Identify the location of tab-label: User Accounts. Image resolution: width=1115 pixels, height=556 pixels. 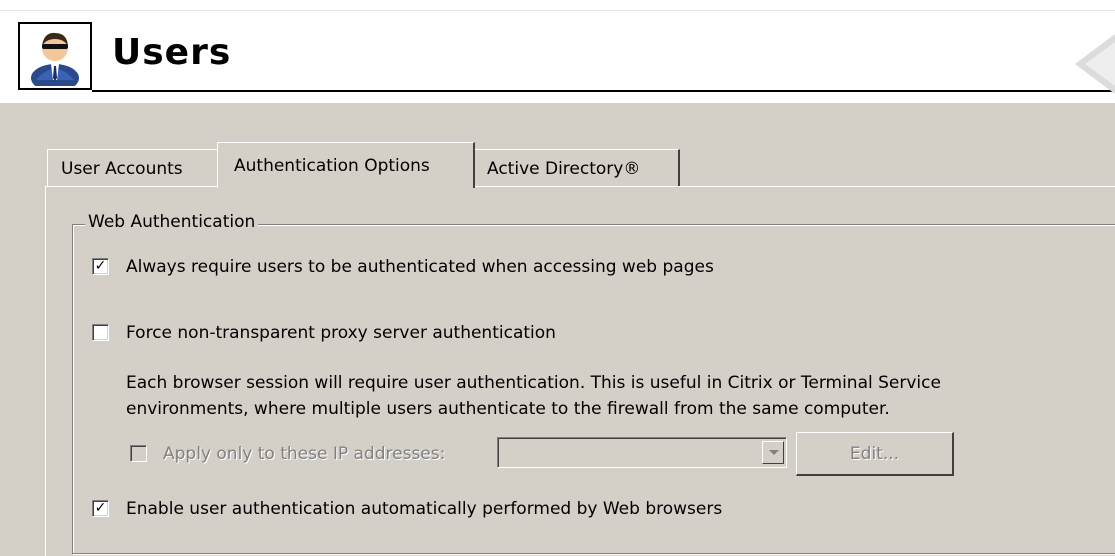
(122, 169).